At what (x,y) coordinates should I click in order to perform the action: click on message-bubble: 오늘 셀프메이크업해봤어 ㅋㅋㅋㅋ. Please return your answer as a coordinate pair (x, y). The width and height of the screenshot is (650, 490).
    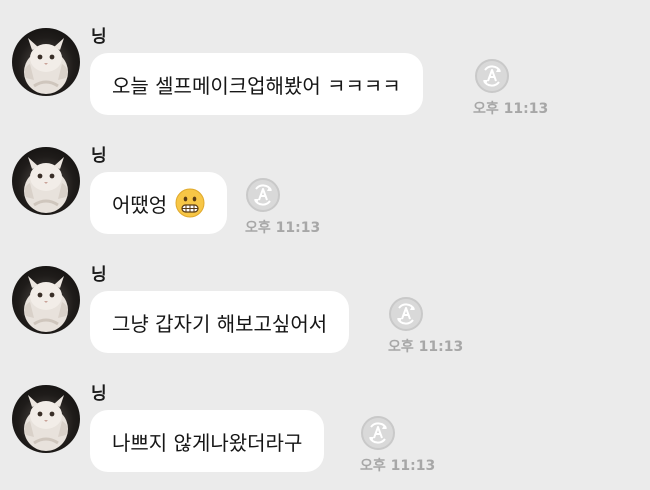
    Looking at the image, I should click on (256, 84).